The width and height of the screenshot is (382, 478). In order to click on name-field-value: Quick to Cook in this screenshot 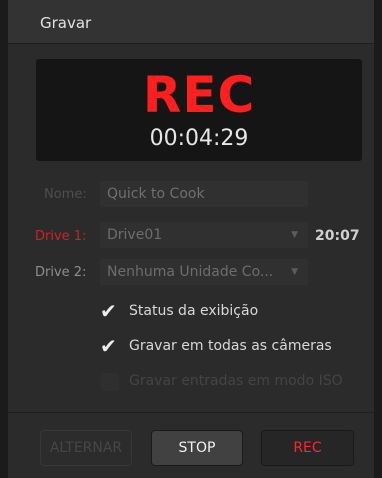, I will do `click(156, 194)`.